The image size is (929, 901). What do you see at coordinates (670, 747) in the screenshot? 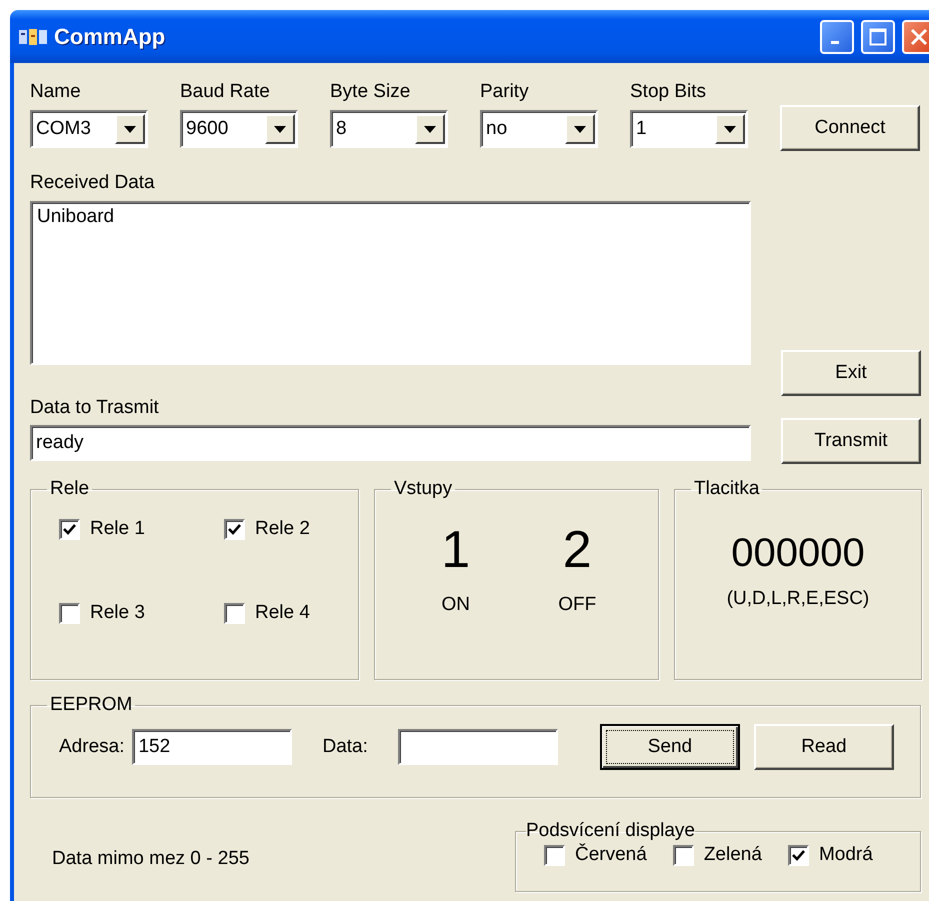
I see `send-button: Send` at bounding box center [670, 747].